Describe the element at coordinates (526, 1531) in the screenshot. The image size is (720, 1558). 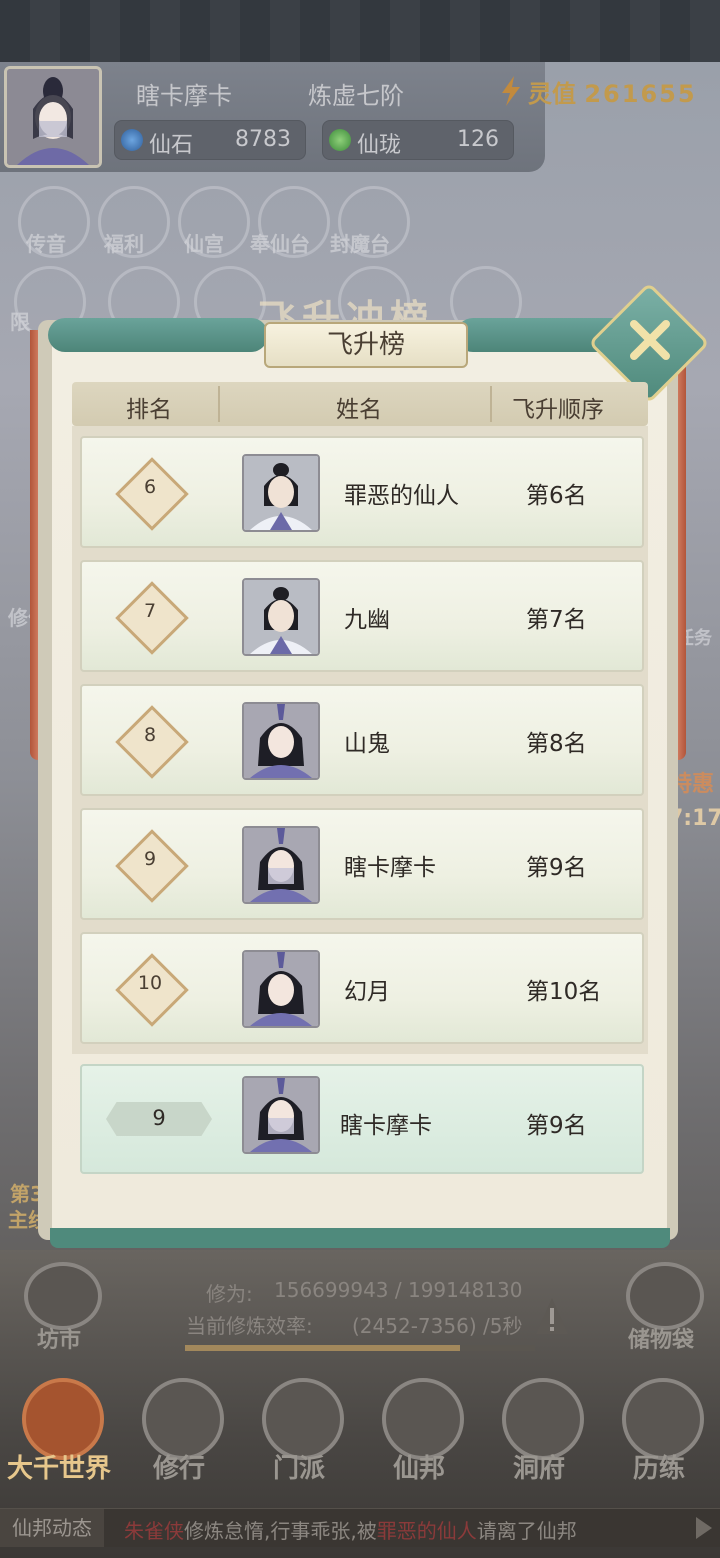
I see `ticker-text-part: 请离了仙邦` at that location.